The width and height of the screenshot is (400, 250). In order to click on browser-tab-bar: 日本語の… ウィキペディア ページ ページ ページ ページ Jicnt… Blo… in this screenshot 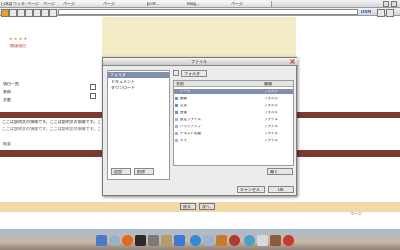, I will do `click(200, 4)`.